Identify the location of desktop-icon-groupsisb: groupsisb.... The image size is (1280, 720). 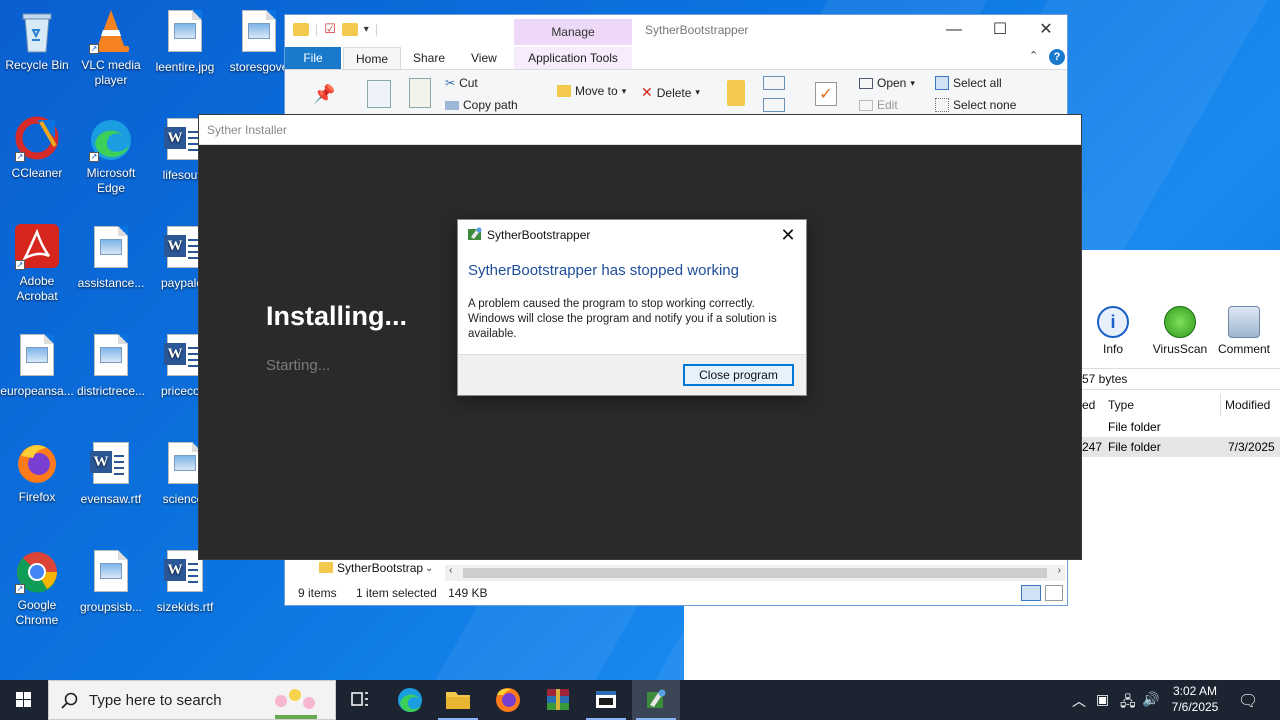
(111, 581).